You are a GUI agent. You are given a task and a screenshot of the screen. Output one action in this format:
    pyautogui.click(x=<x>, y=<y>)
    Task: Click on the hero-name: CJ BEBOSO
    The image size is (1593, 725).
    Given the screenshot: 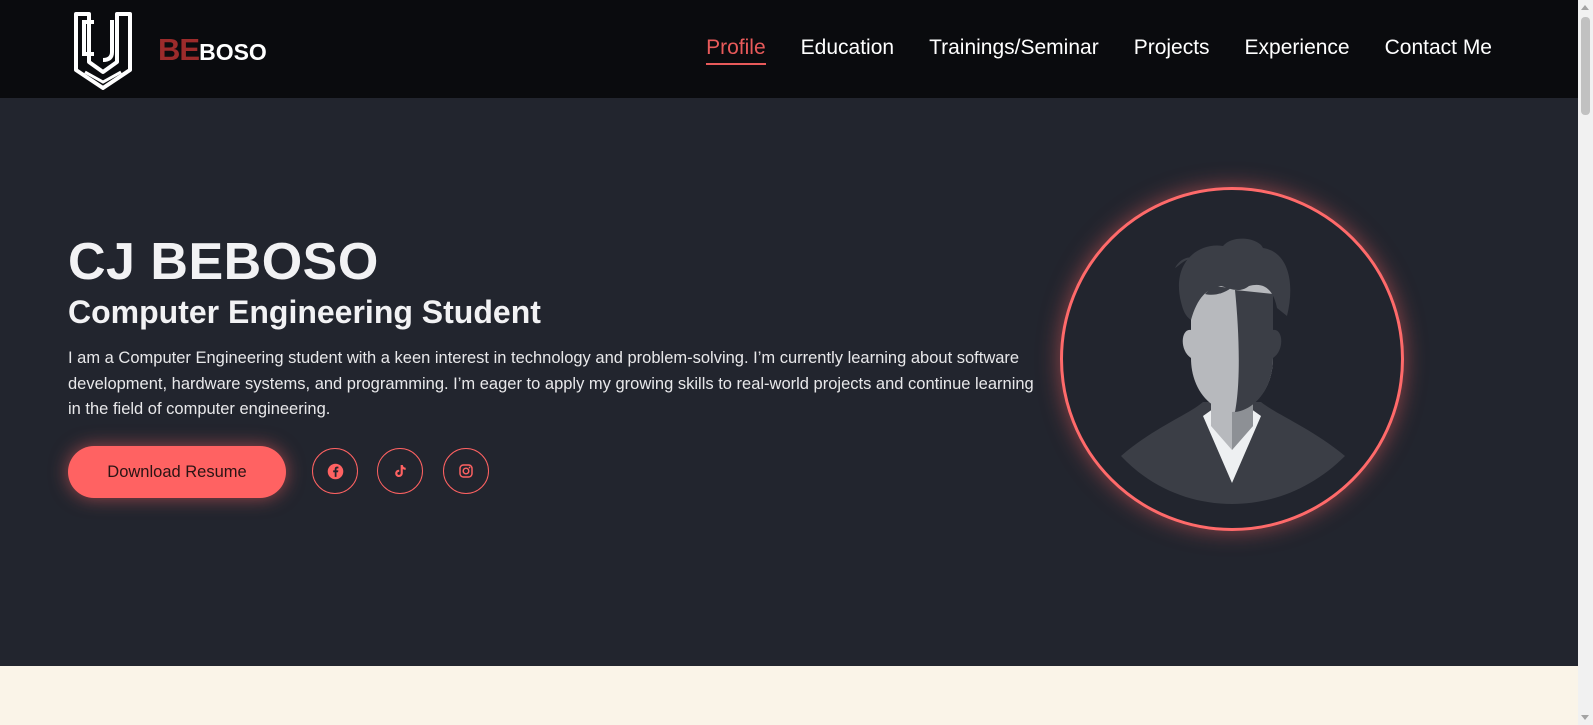 What is the action you would take?
    pyautogui.click(x=223, y=262)
    